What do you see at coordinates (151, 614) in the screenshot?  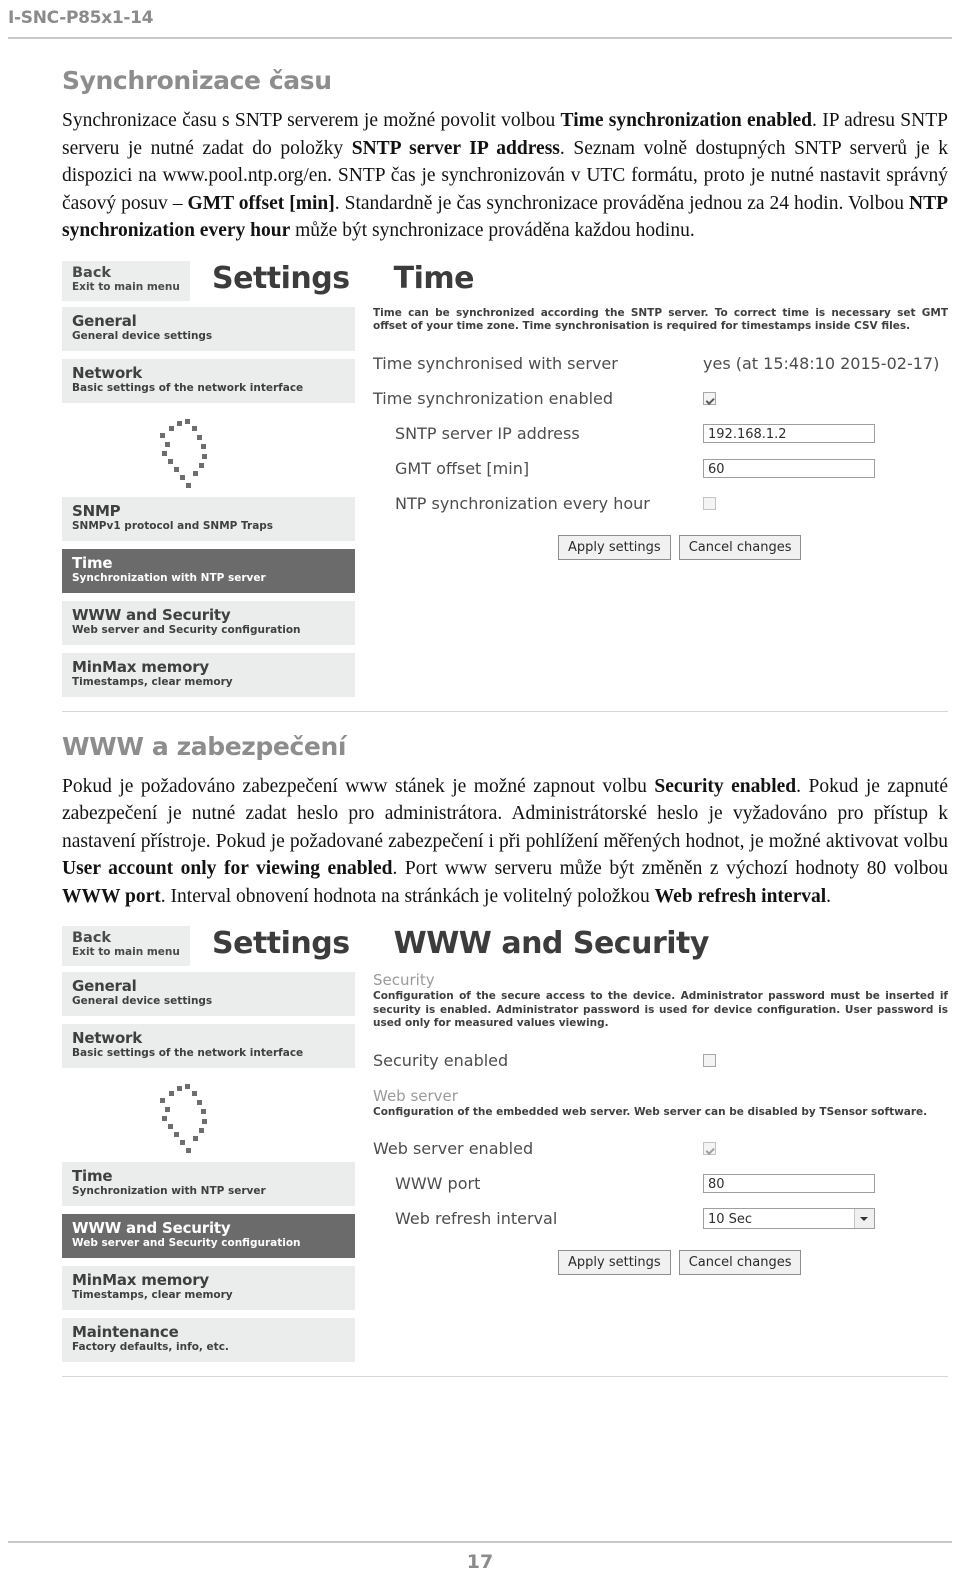 I see `sidebar-item-title: WWW and Security` at bounding box center [151, 614].